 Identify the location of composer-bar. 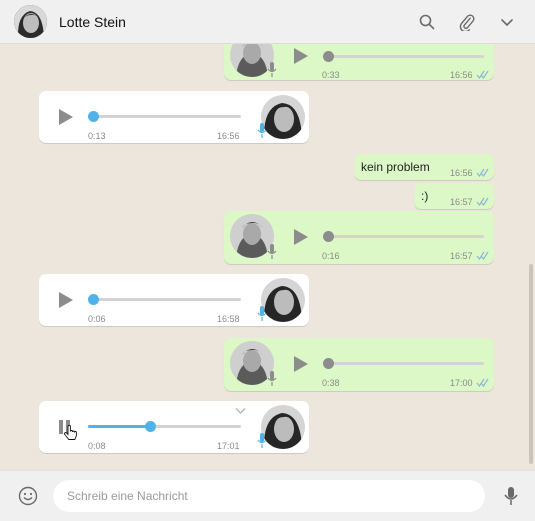
(267, 495).